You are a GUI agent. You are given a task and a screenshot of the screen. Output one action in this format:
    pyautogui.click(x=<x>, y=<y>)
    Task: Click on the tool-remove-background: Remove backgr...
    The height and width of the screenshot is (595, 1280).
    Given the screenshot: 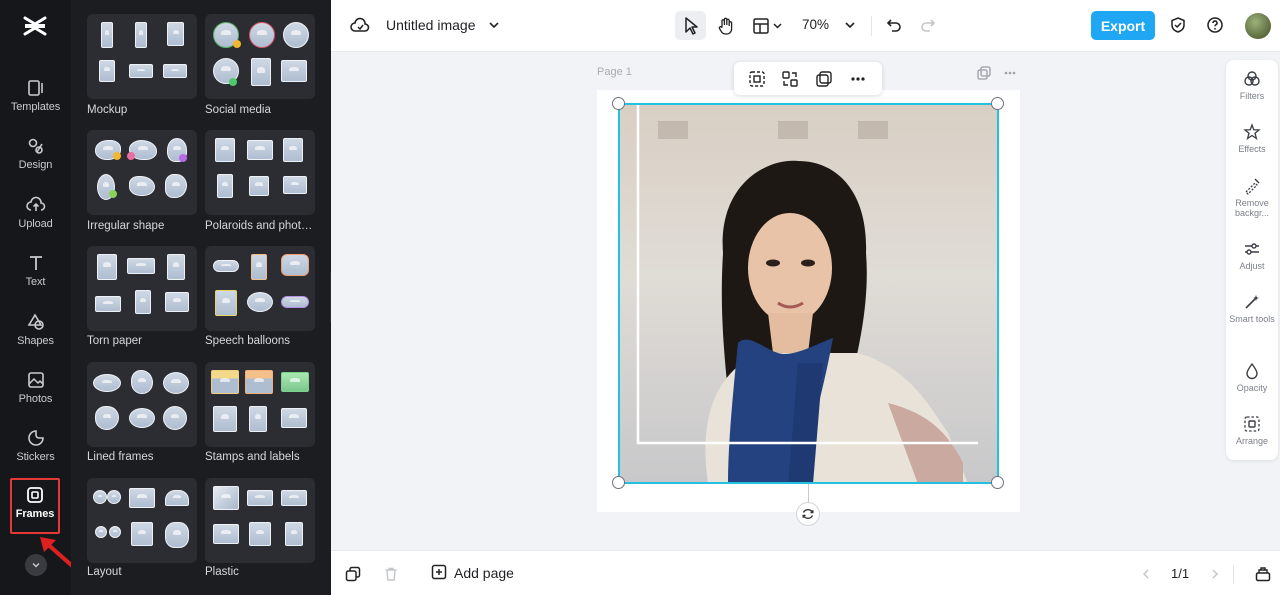 What is the action you would take?
    pyautogui.click(x=1252, y=197)
    